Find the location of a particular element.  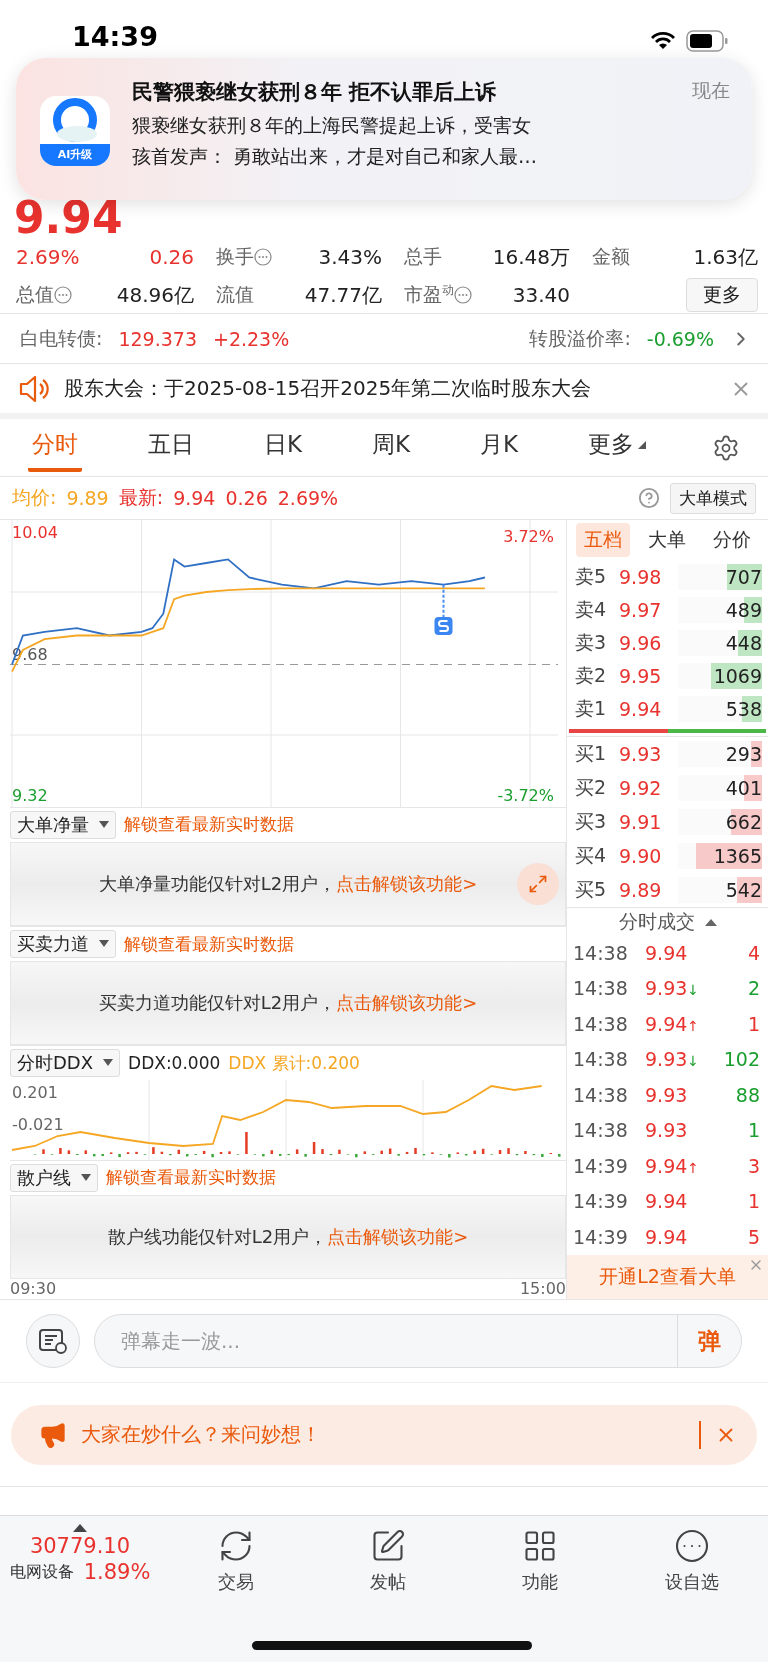

toolbar-button: 交易 is located at coordinates (236, 1593).